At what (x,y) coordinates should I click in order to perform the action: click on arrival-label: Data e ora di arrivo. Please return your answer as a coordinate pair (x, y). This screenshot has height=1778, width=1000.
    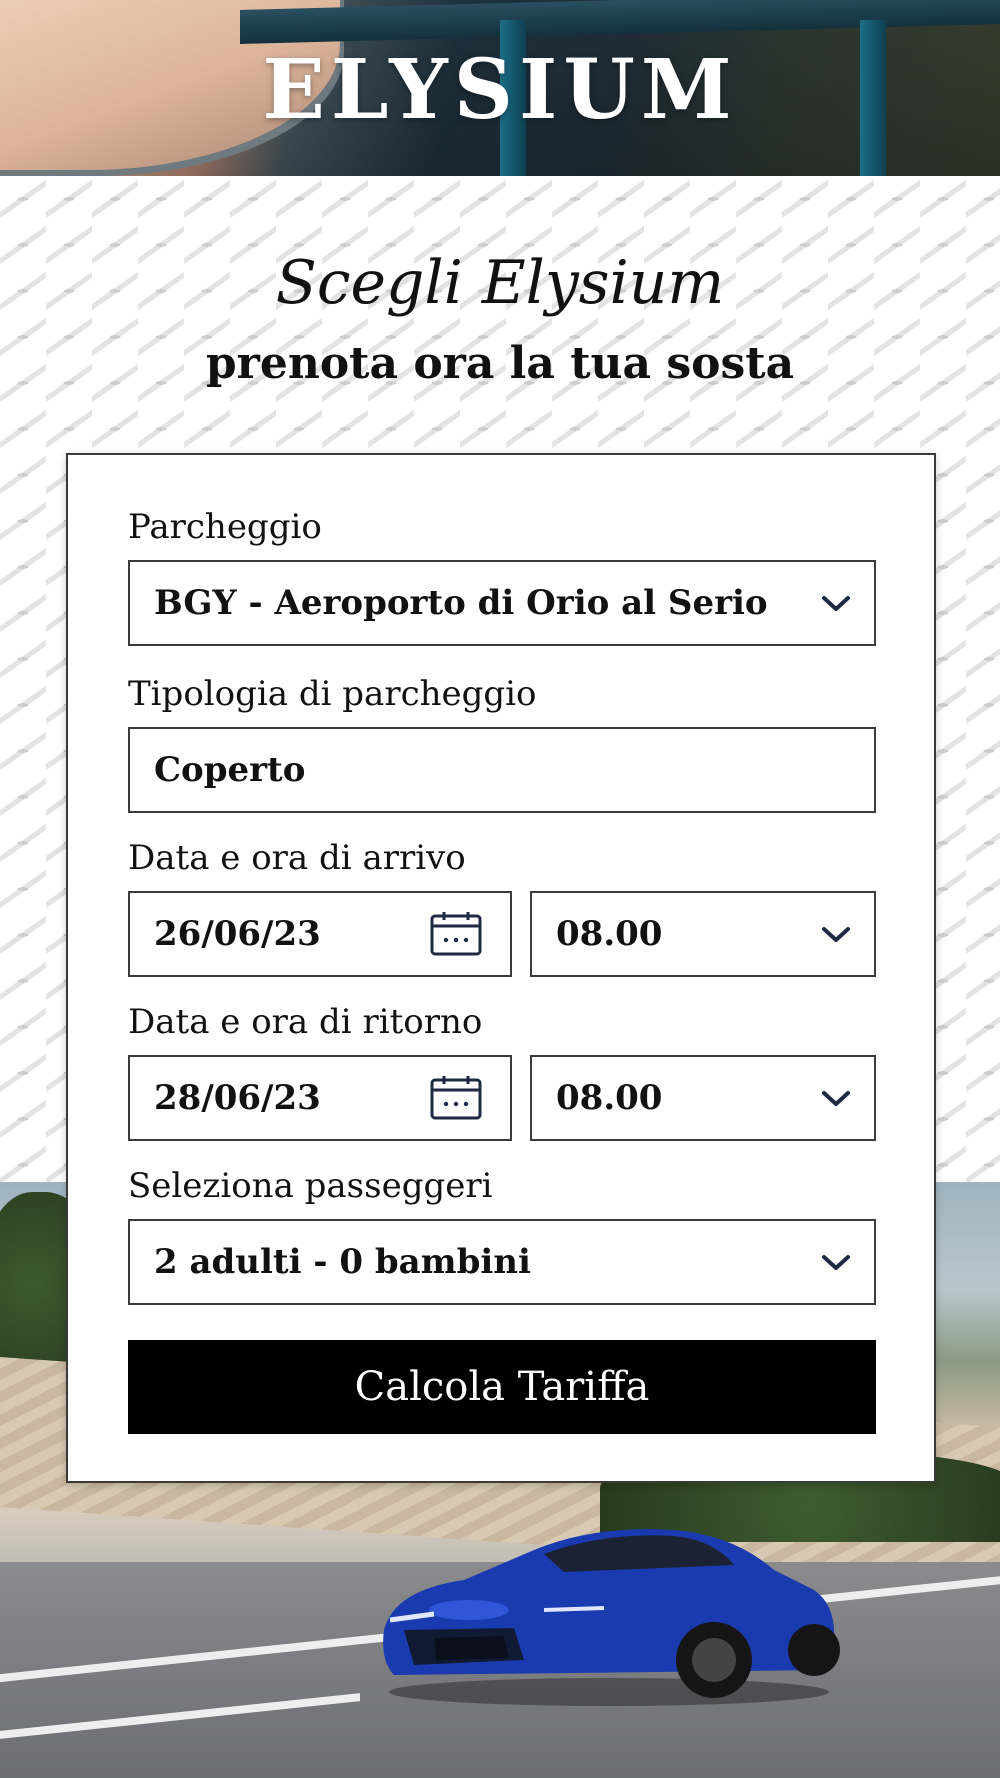
    Looking at the image, I should click on (297, 858).